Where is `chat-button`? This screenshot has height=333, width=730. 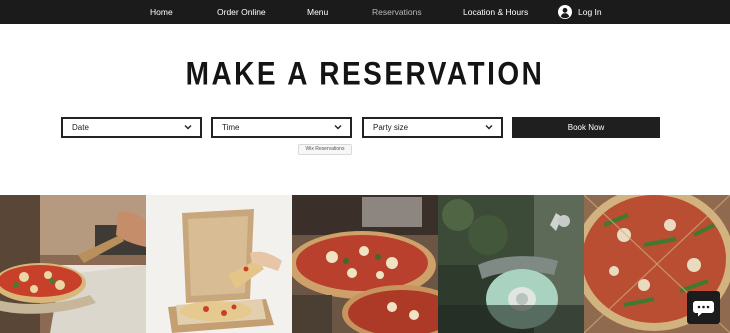 chat-button is located at coordinates (703, 307).